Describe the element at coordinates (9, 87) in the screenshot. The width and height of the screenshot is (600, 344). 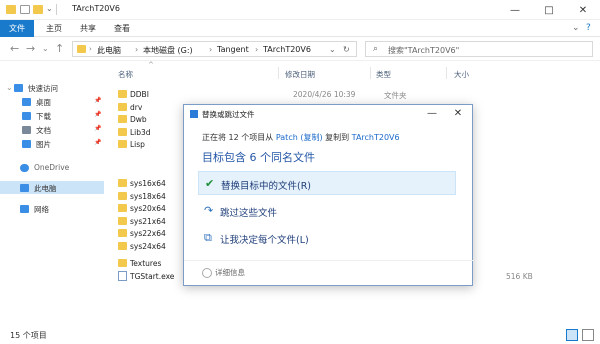
I see `chevron-down-icon: ⌄` at that location.